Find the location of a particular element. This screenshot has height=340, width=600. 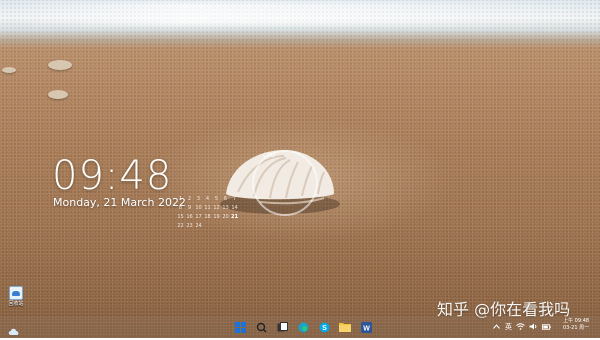

calendar-day: 22 is located at coordinates (180, 226).